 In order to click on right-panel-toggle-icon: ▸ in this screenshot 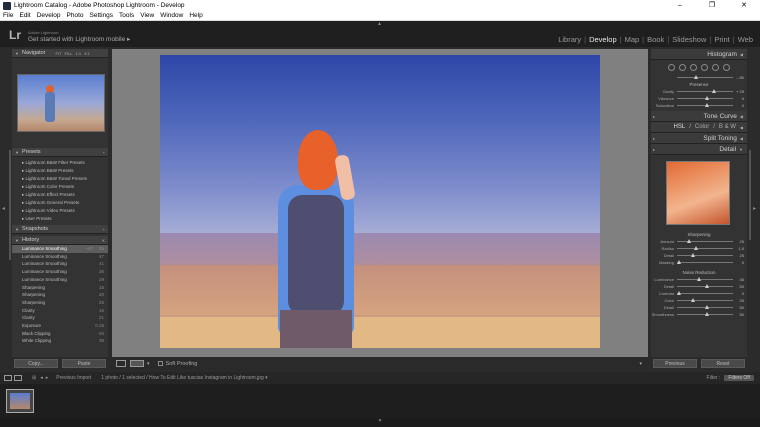, I will do `click(754, 208)`.